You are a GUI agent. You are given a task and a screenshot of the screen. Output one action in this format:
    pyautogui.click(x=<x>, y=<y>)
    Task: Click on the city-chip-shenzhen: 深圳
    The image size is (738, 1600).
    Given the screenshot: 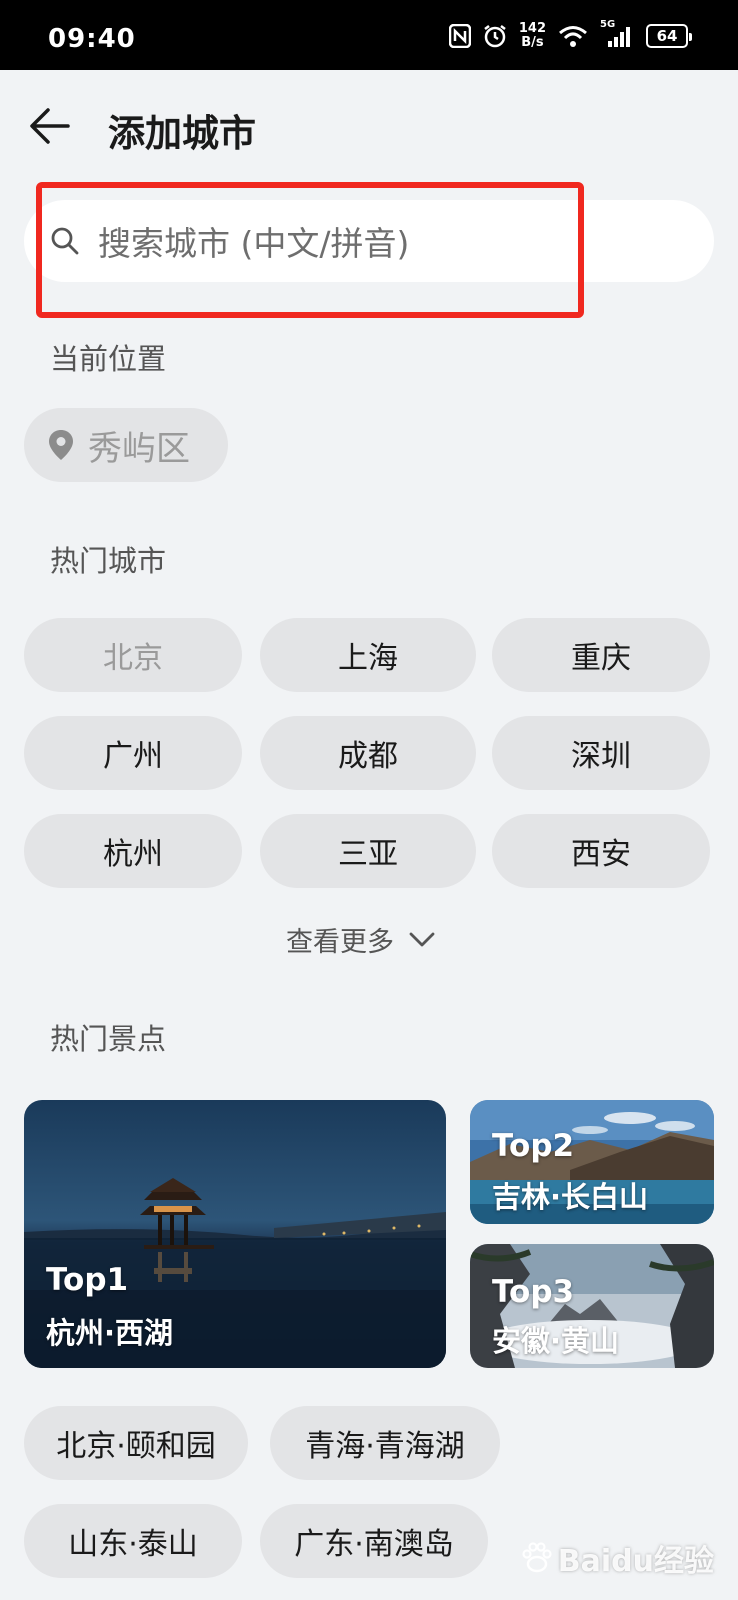 What is the action you would take?
    pyautogui.click(x=601, y=753)
    